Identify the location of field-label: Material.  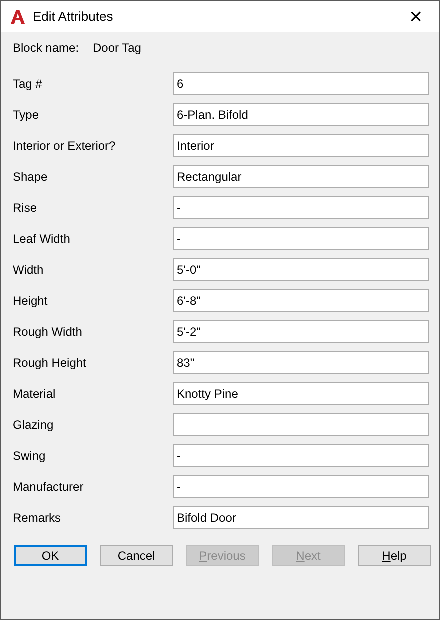
(35, 394).